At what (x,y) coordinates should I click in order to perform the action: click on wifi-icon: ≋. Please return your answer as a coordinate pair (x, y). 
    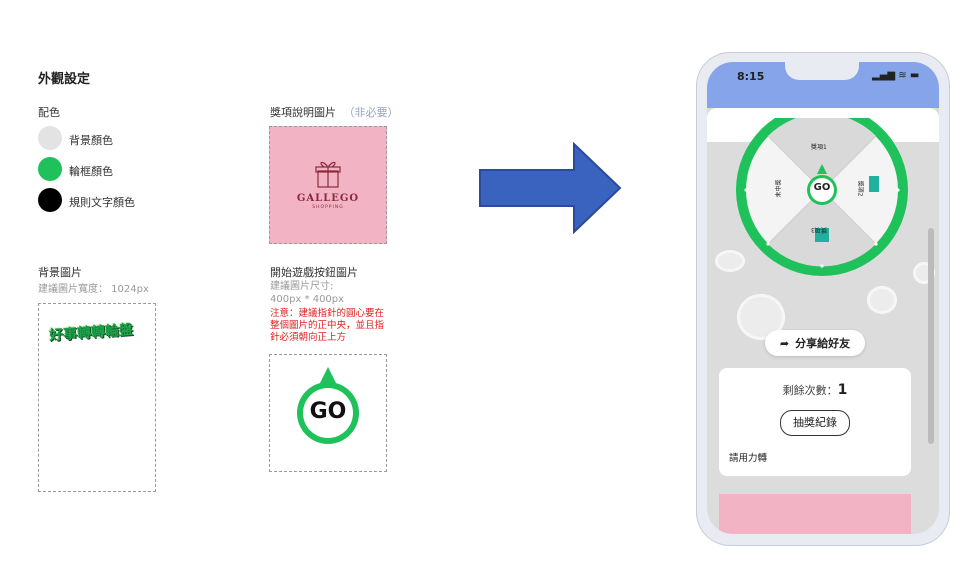
    Looking at the image, I should click on (902, 75).